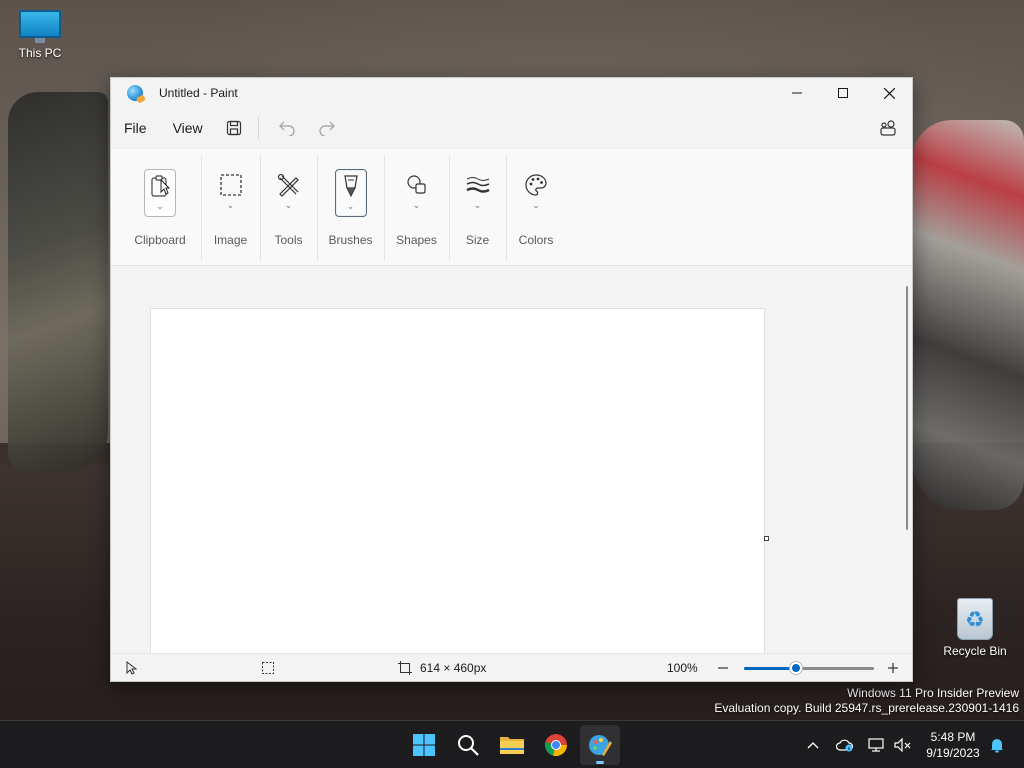 The width and height of the screenshot is (1024, 768). I want to click on save-button, so click(234, 128).